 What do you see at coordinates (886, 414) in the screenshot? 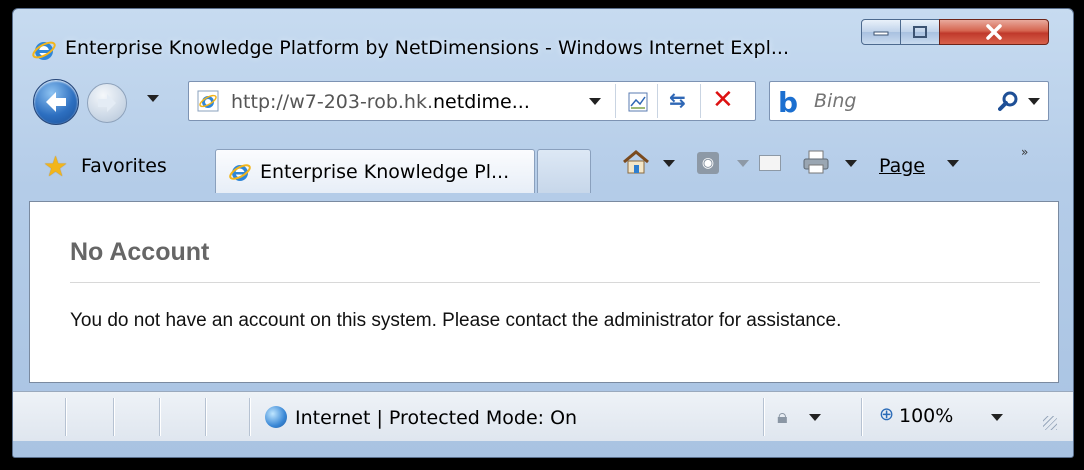
I see `zoom-icon: ⊕` at bounding box center [886, 414].